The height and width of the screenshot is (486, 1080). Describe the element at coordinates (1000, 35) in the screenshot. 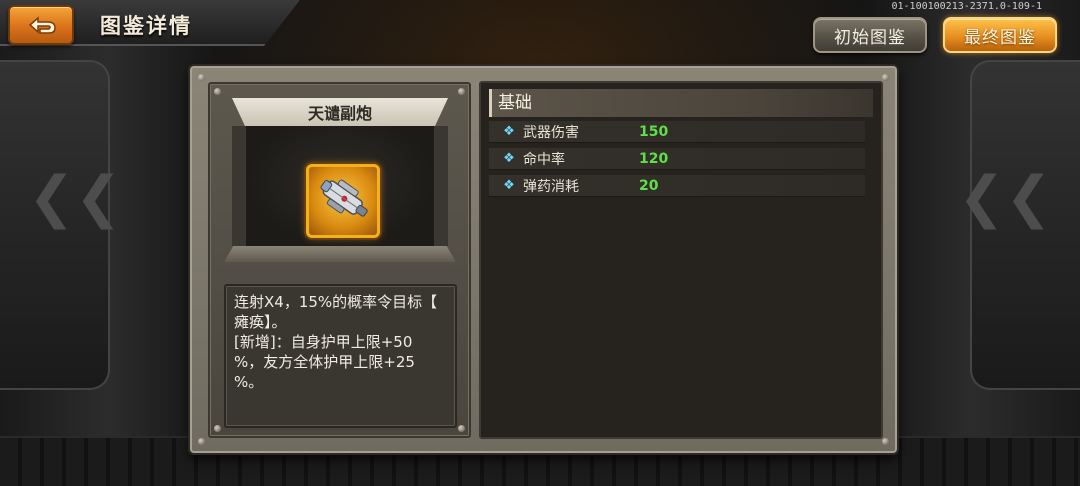

I see `final-codex-button: 最终图鉴` at that location.